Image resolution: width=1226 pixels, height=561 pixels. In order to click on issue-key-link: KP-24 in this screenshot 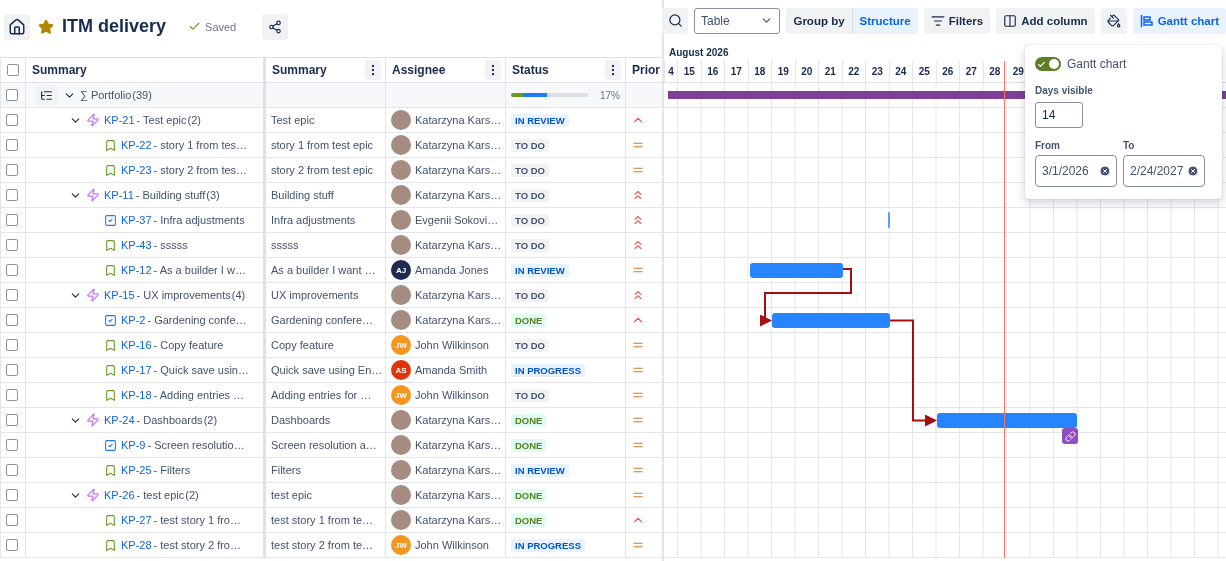, I will do `click(119, 420)`.